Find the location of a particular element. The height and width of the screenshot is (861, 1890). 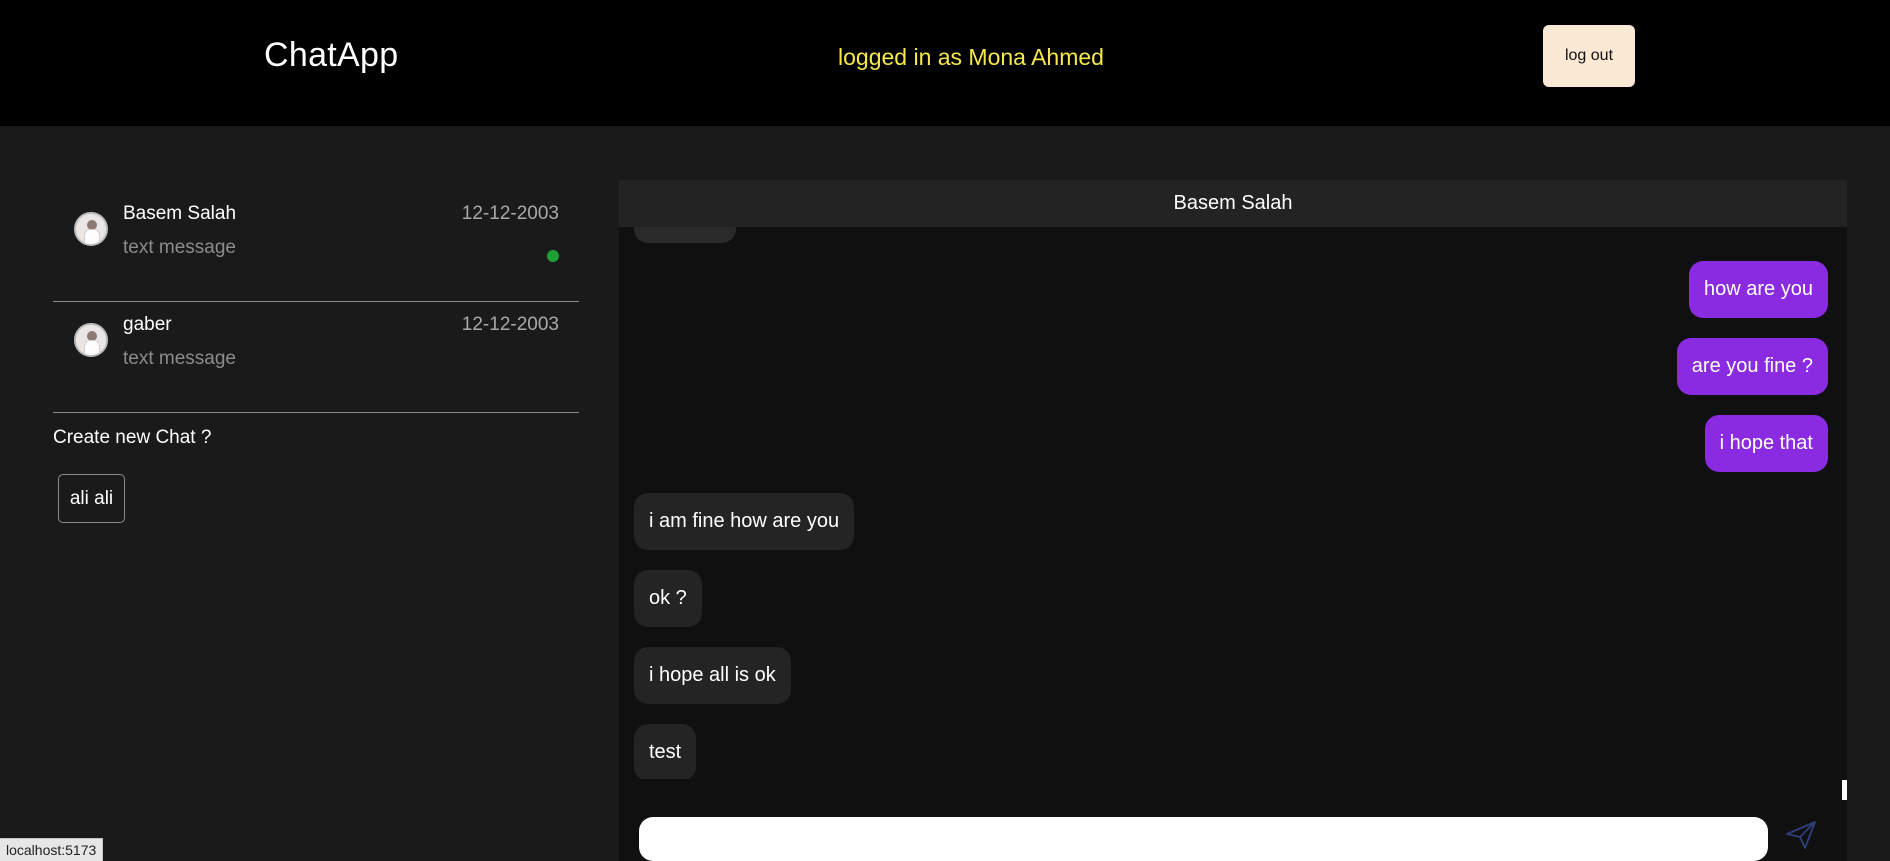

message-bubble-incoming: ok ? is located at coordinates (668, 598).